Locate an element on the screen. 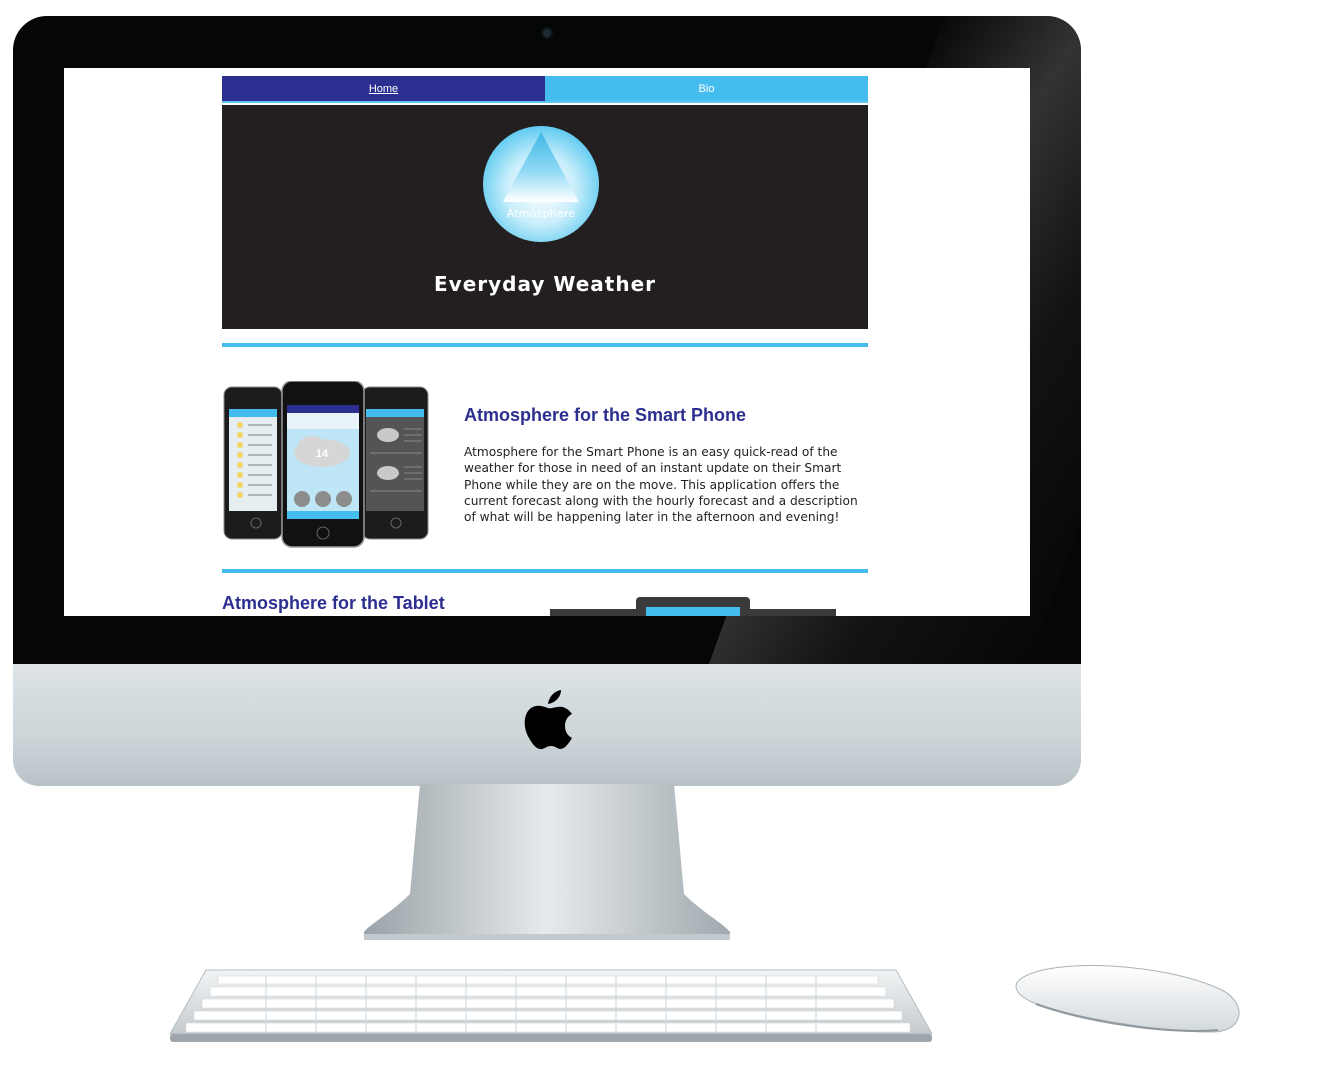 This screenshot has height=1076, width=1336. nav-link-home: Home is located at coordinates (383, 88).